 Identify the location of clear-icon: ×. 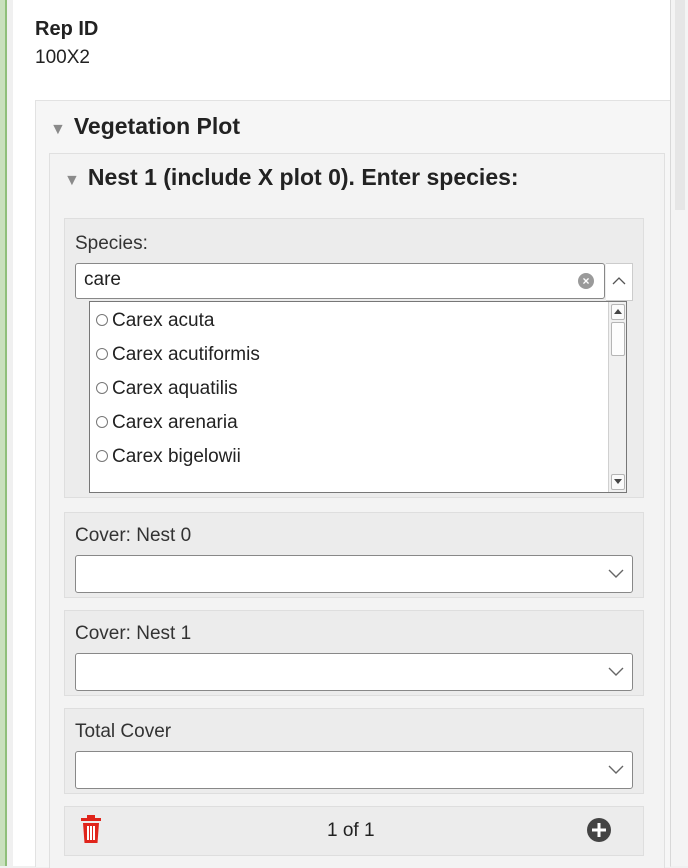
(586, 281).